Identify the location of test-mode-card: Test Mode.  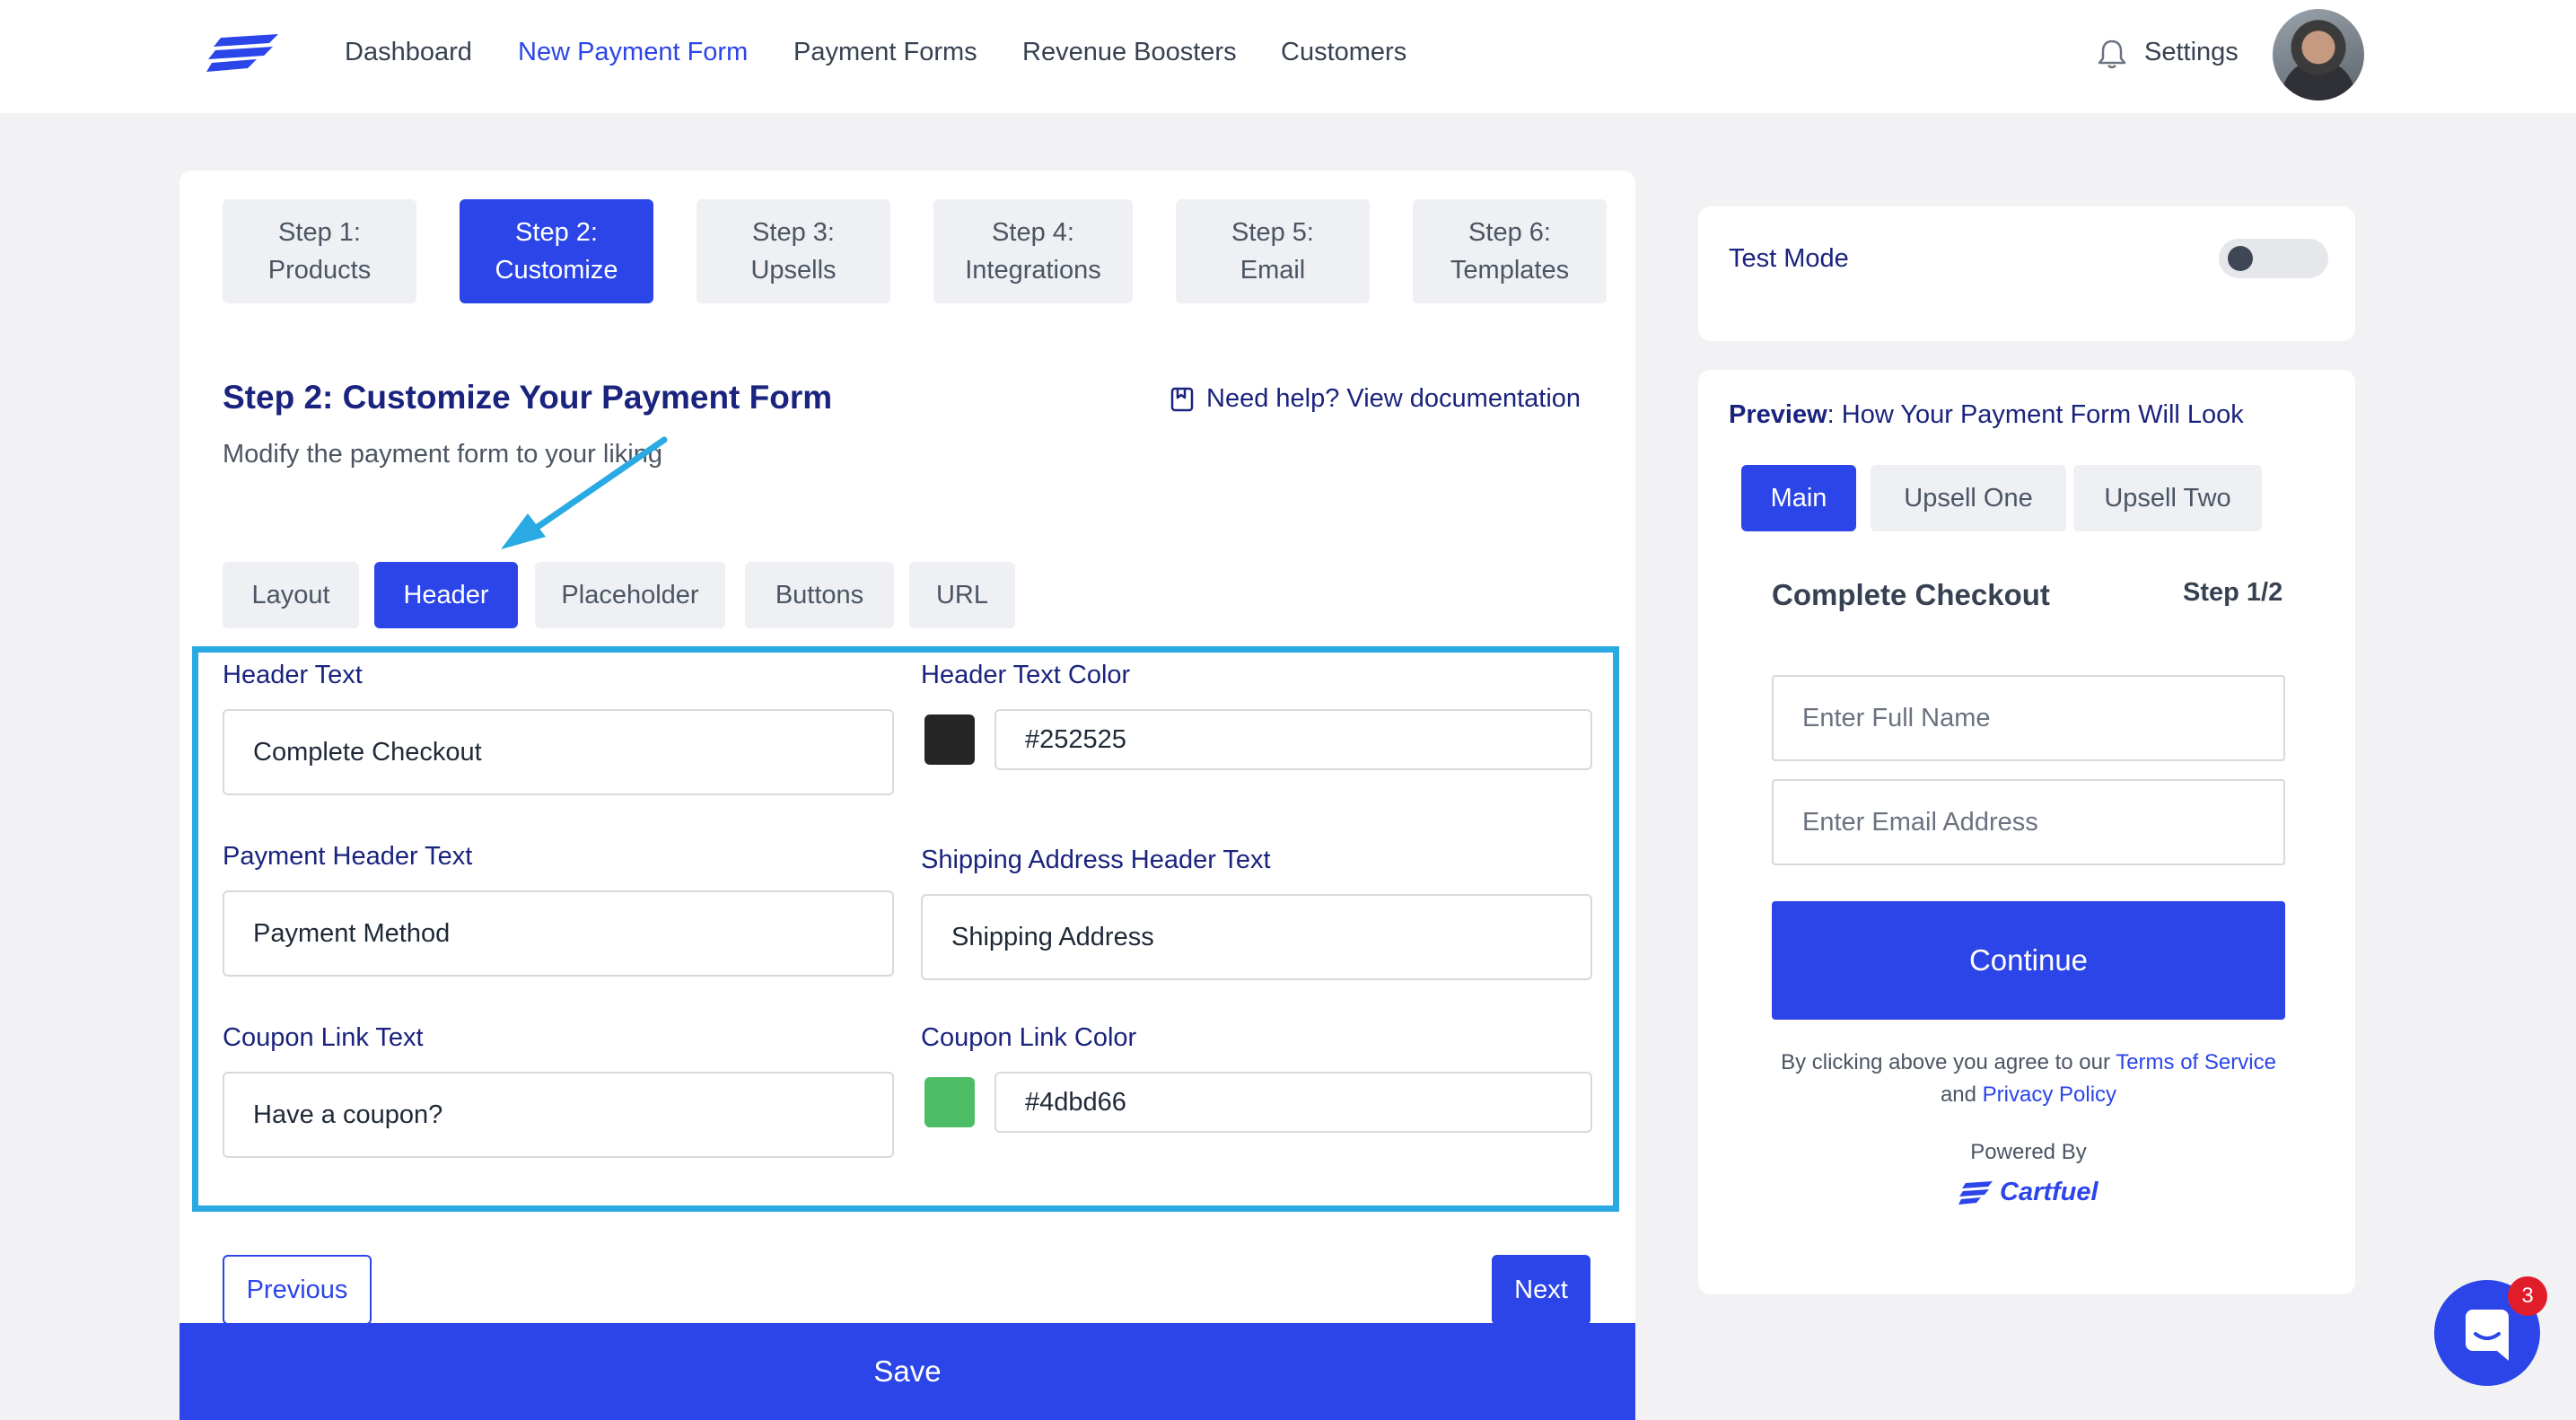
(2026, 273).